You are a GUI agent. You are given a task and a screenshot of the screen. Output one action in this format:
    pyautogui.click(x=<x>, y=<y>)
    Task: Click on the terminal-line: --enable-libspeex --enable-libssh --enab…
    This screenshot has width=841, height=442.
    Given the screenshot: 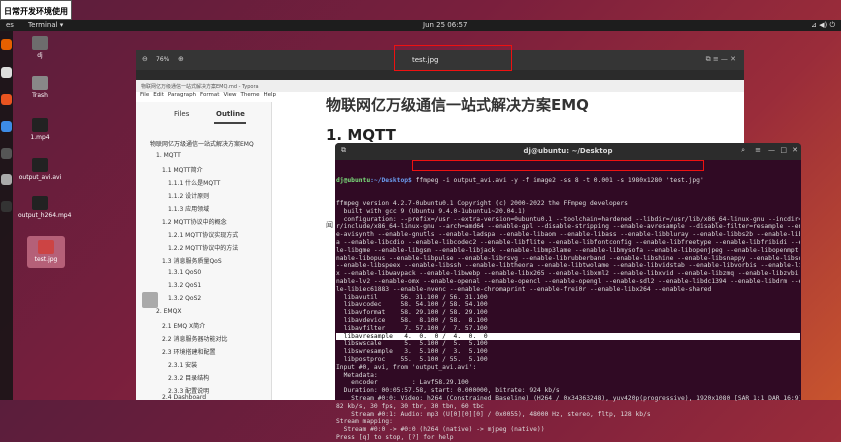 What is the action you would take?
    pyautogui.click(x=568, y=266)
    